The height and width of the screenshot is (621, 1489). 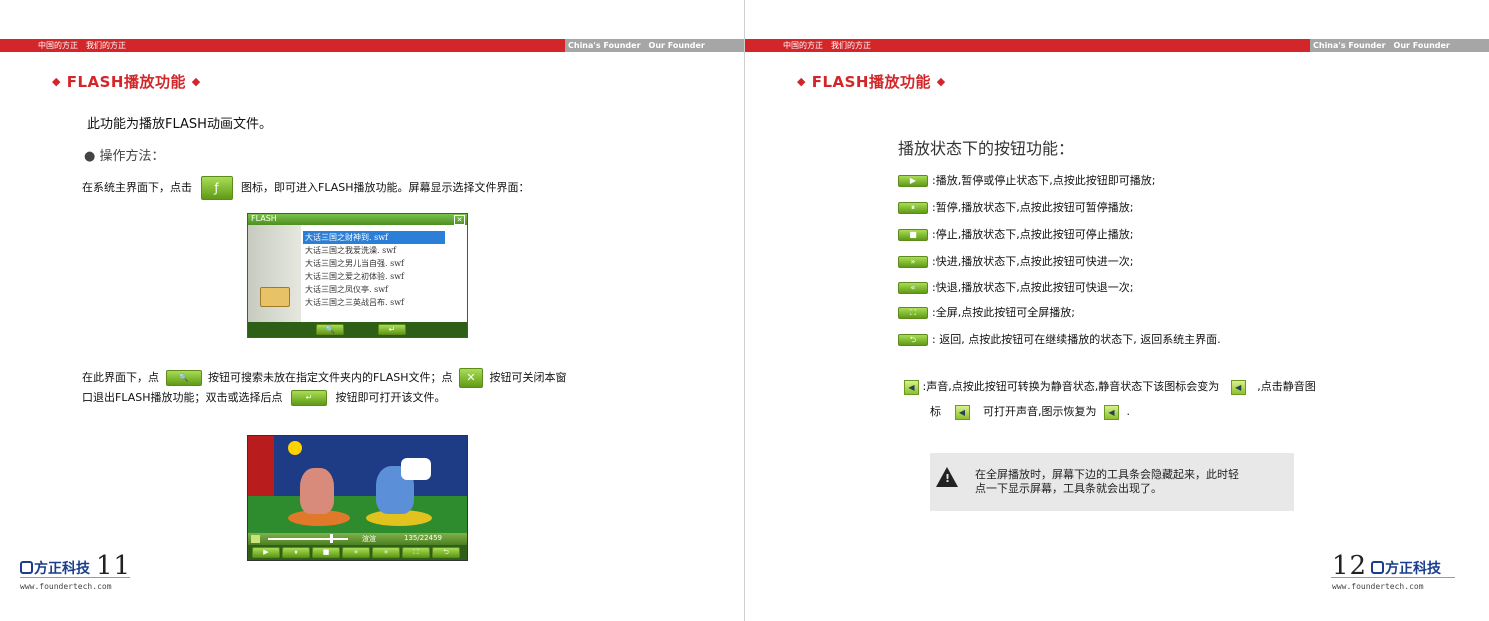 What do you see at coordinates (1110, 386) in the screenshot?
I see `sound-line1: ◀ :声音,点按此按钮可转换为静音状态,静音状态下该图标会变为 ◀ ,点击静音图` at bounding box center [1110, 386].